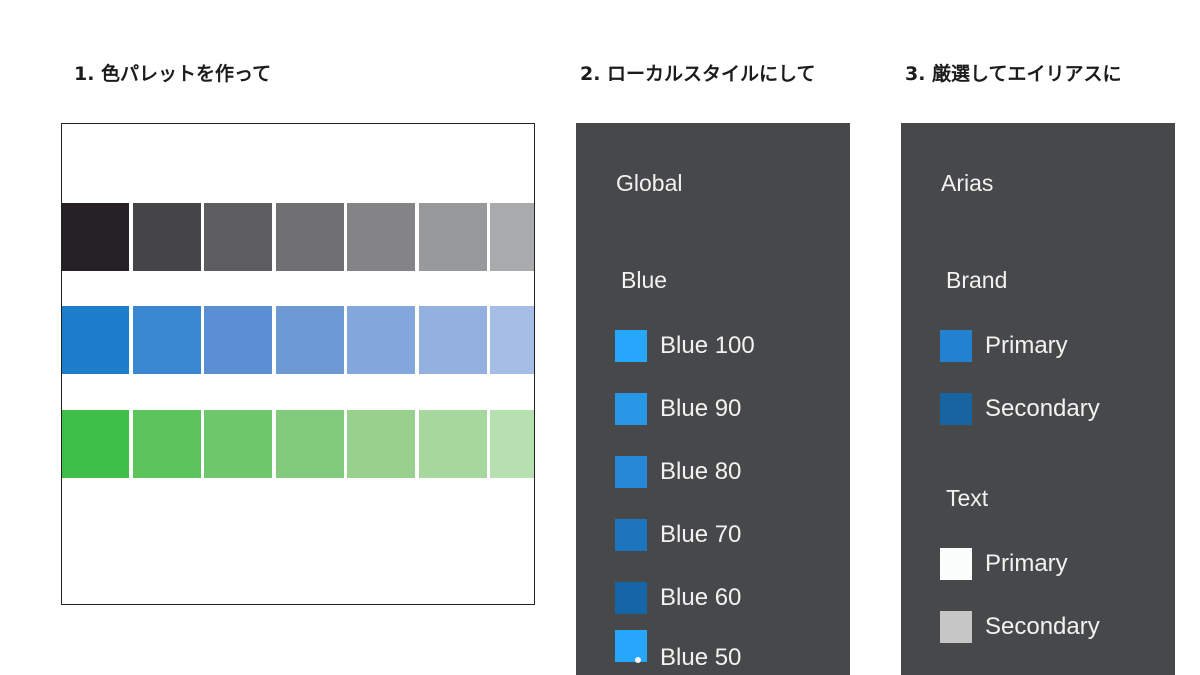 The image size is (1200, 675). I want to click on style-label: Blue 70, so click(701, 534).